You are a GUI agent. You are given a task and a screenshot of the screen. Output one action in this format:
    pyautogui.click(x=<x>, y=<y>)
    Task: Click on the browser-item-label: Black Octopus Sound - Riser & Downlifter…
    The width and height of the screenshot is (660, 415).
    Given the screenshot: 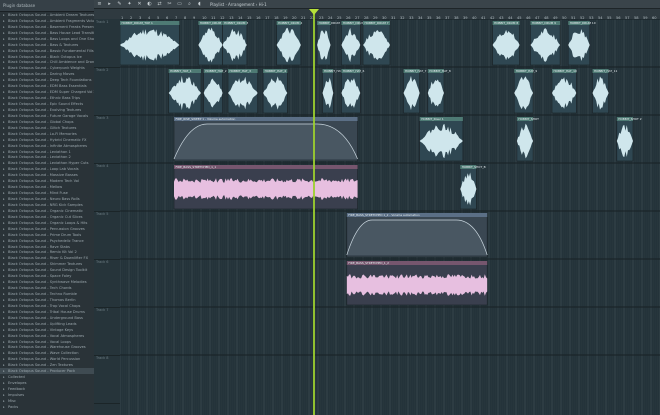 What is the action you would take?
    pyautogui.click(x=48, y=258)
    